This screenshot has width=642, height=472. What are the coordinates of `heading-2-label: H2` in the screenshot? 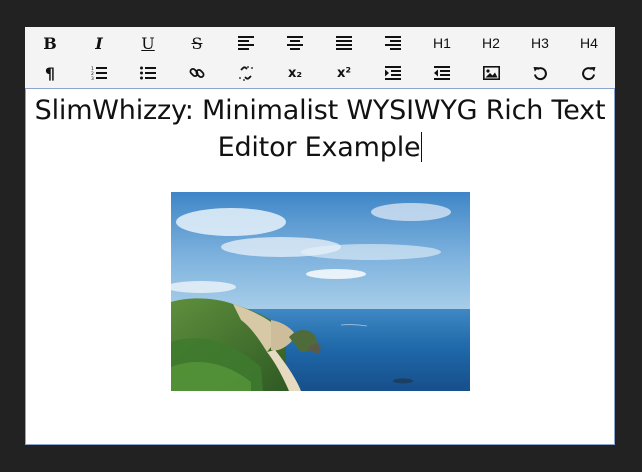 It's located at (491, 43).